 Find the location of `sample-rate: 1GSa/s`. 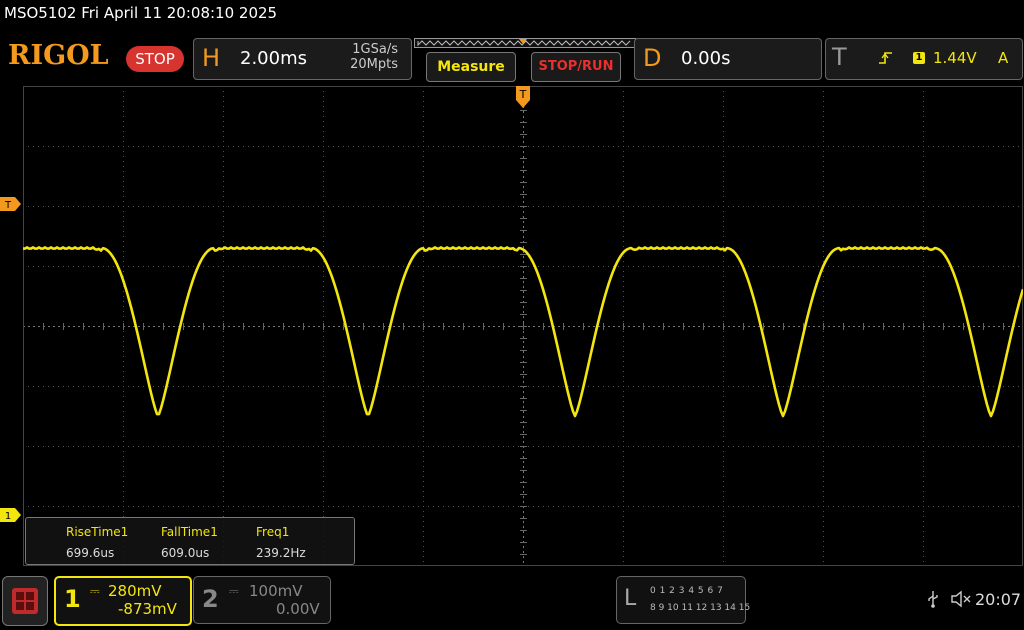

sample-rate: 1GSa/s is located at coordinates (375, 49).